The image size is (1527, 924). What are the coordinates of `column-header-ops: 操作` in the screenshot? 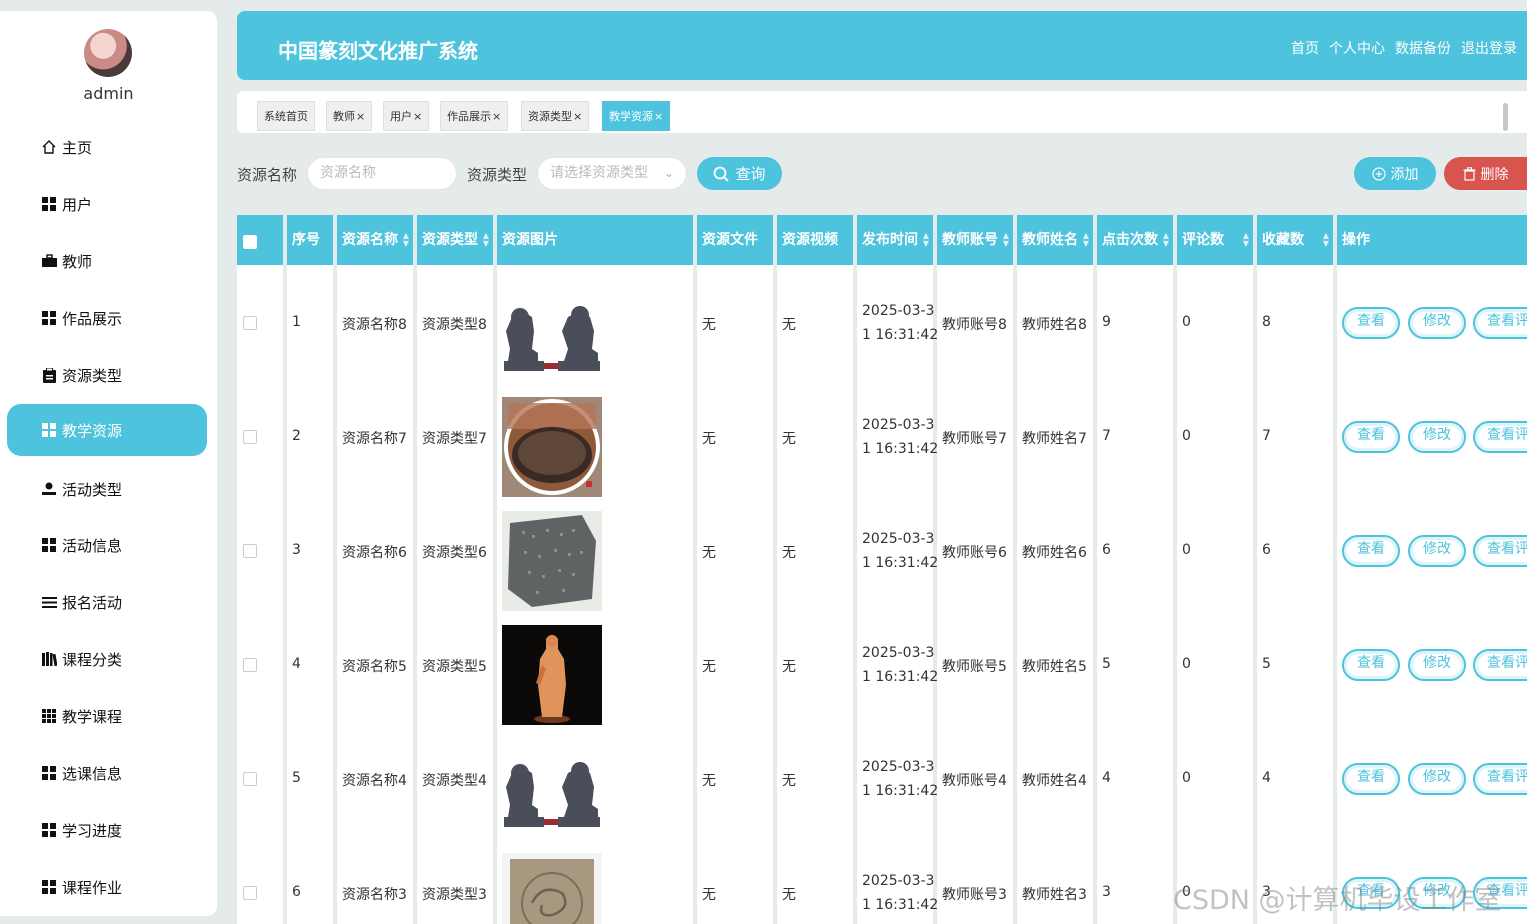 It's located at (1432, 240).